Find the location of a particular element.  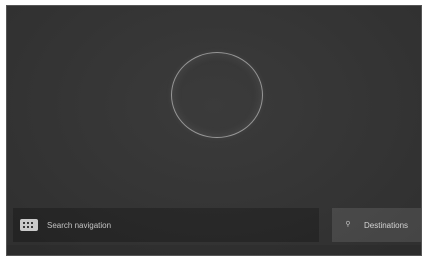

keyboard-icon is located at coordinates (29, 225).